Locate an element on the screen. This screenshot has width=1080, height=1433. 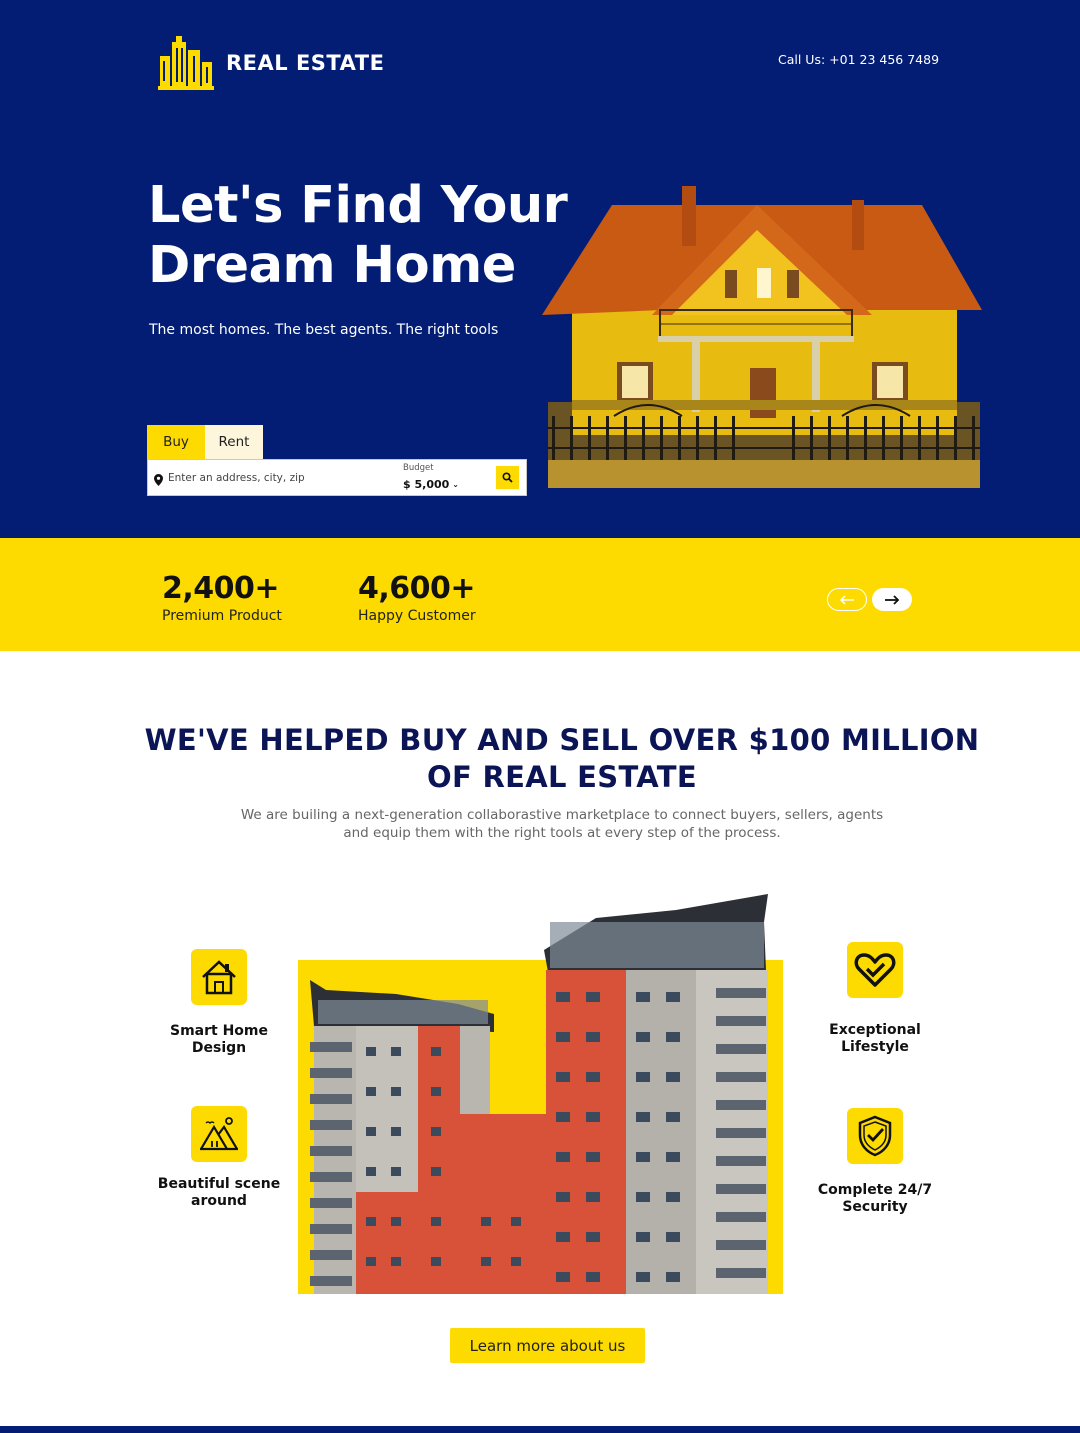
house-icon is located at coordinates (219, 977).